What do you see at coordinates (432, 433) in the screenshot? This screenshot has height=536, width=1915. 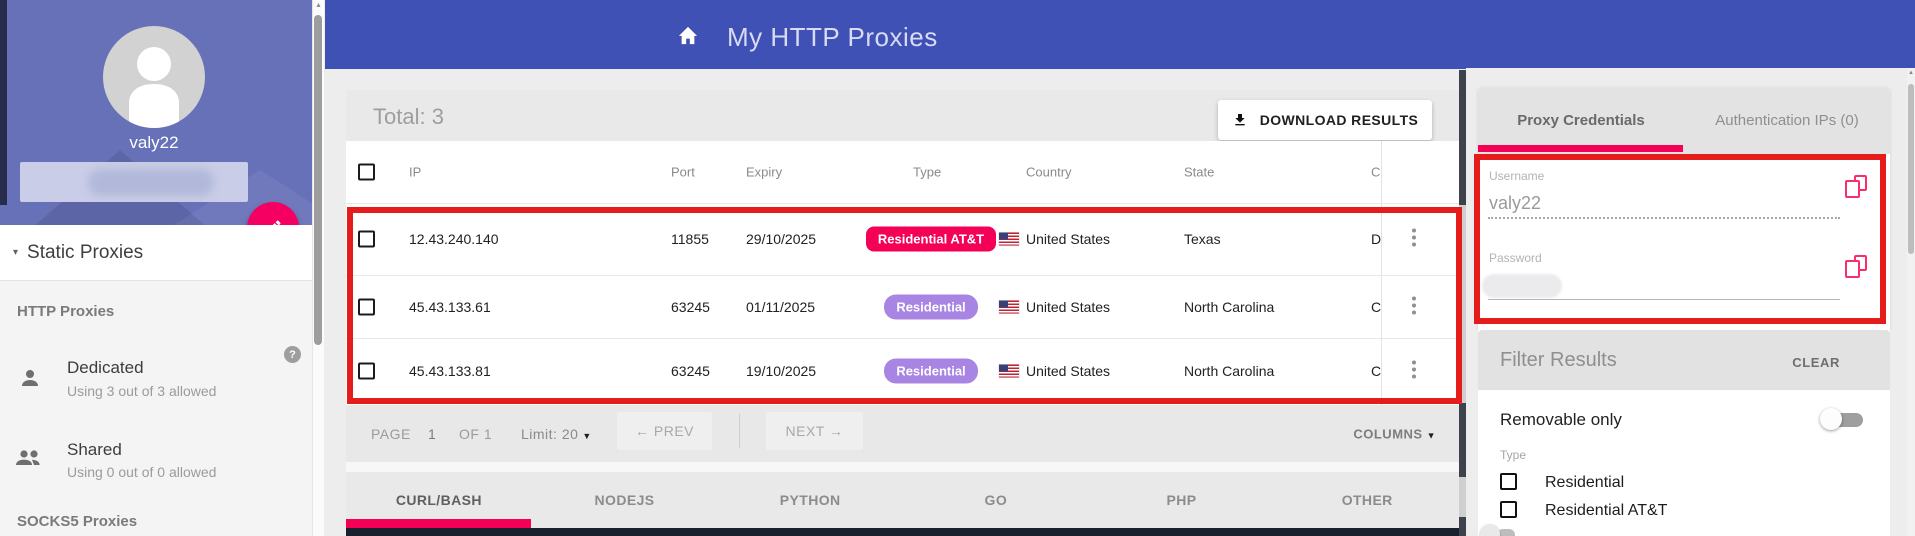 I see `page-number: 1` at bounding box center [432, 433].